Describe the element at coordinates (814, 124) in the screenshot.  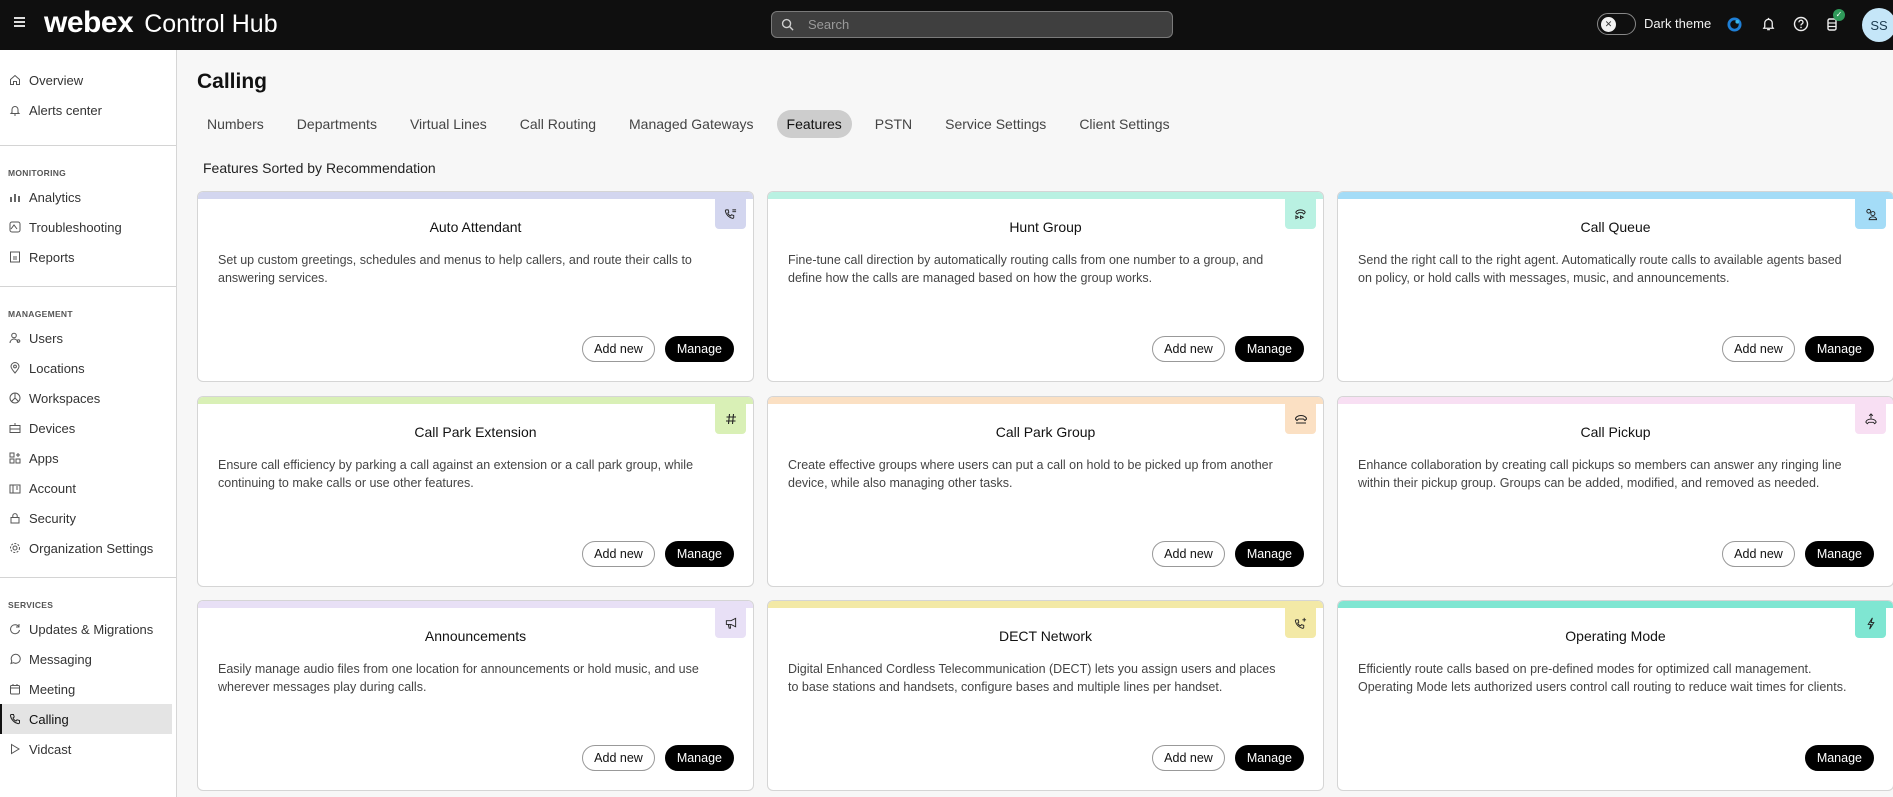
I see `tab-features: Features` at that location.